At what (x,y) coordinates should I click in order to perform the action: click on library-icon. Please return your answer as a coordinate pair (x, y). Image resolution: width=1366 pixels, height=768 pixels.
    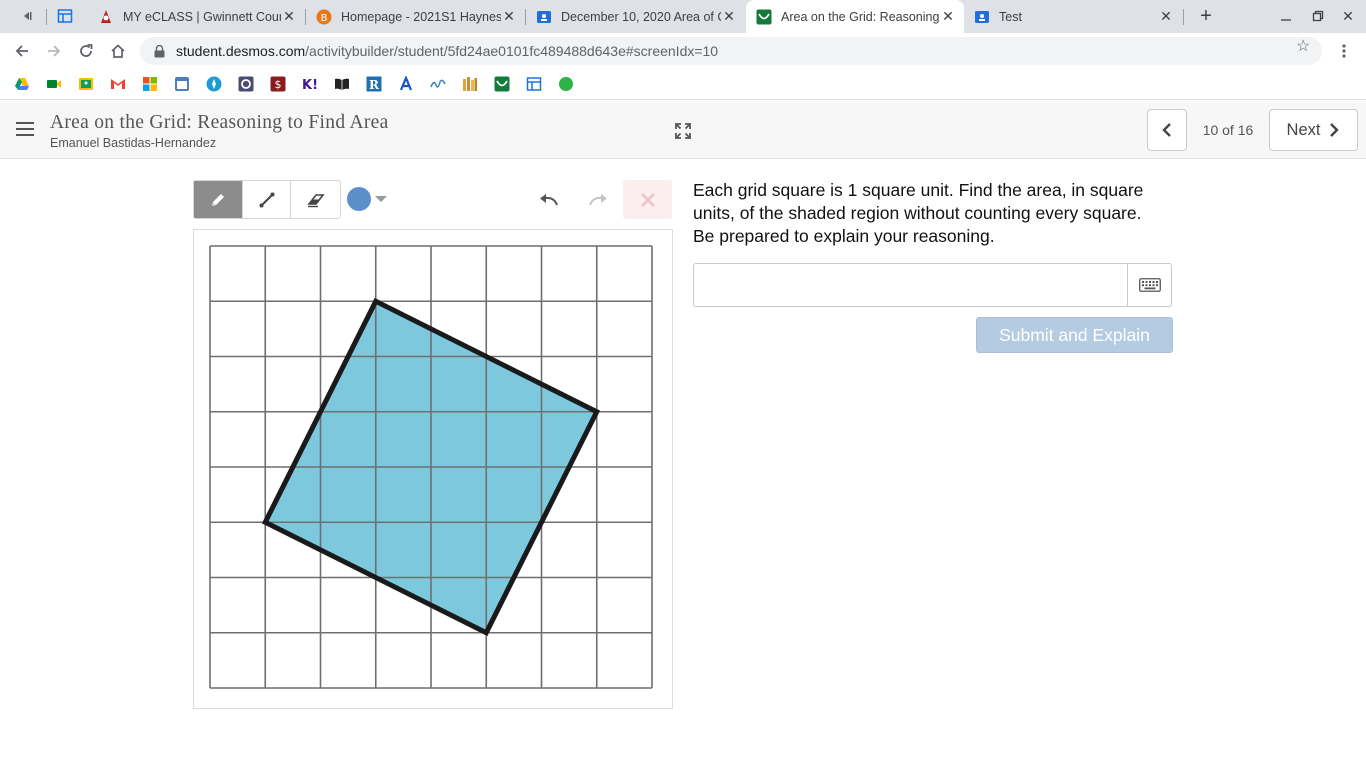
    Looking at the image, I should click on (470, 84).